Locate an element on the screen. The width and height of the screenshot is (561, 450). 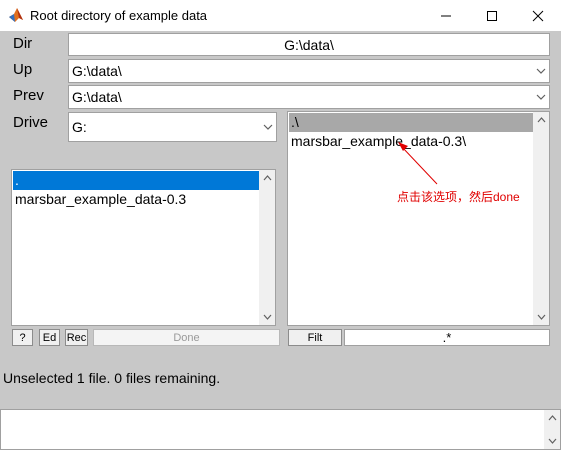
up-label: Up is located at coordinates (23, 69).